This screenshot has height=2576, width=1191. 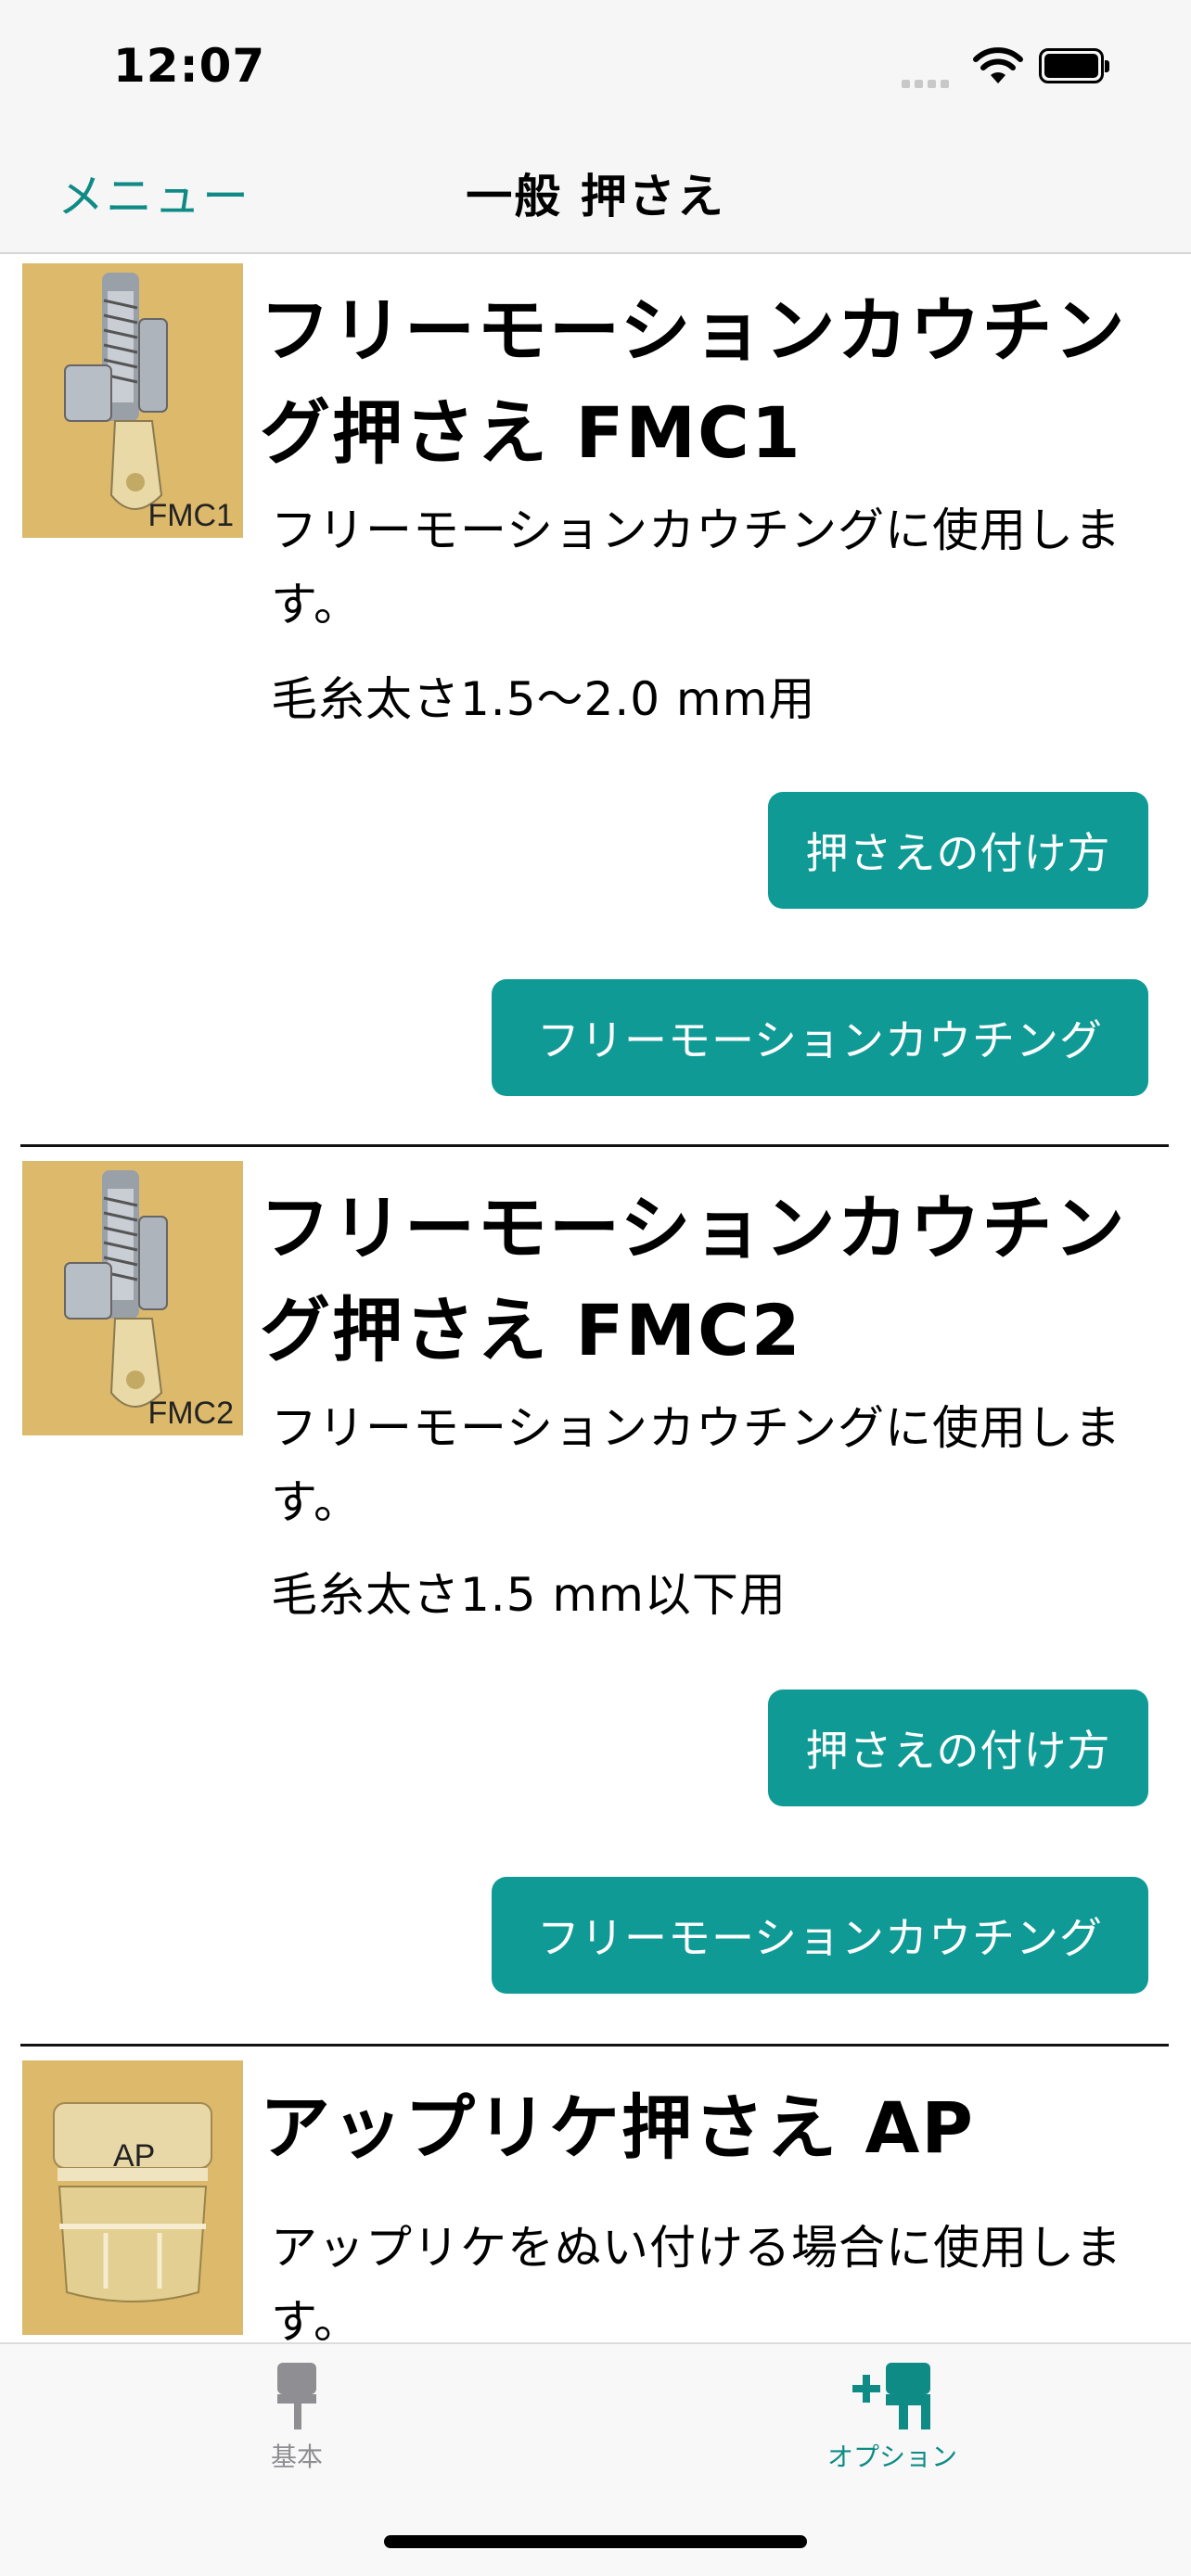 I want to click on presser-foot-image: AP, so click(x=132, y=2197).